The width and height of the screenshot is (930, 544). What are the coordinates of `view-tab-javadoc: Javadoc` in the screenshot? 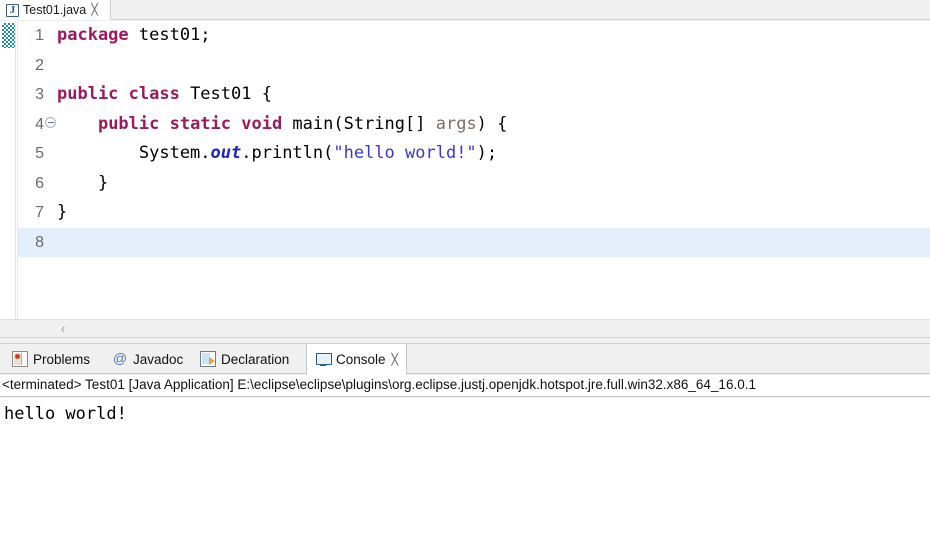 It's located at (150, 359).